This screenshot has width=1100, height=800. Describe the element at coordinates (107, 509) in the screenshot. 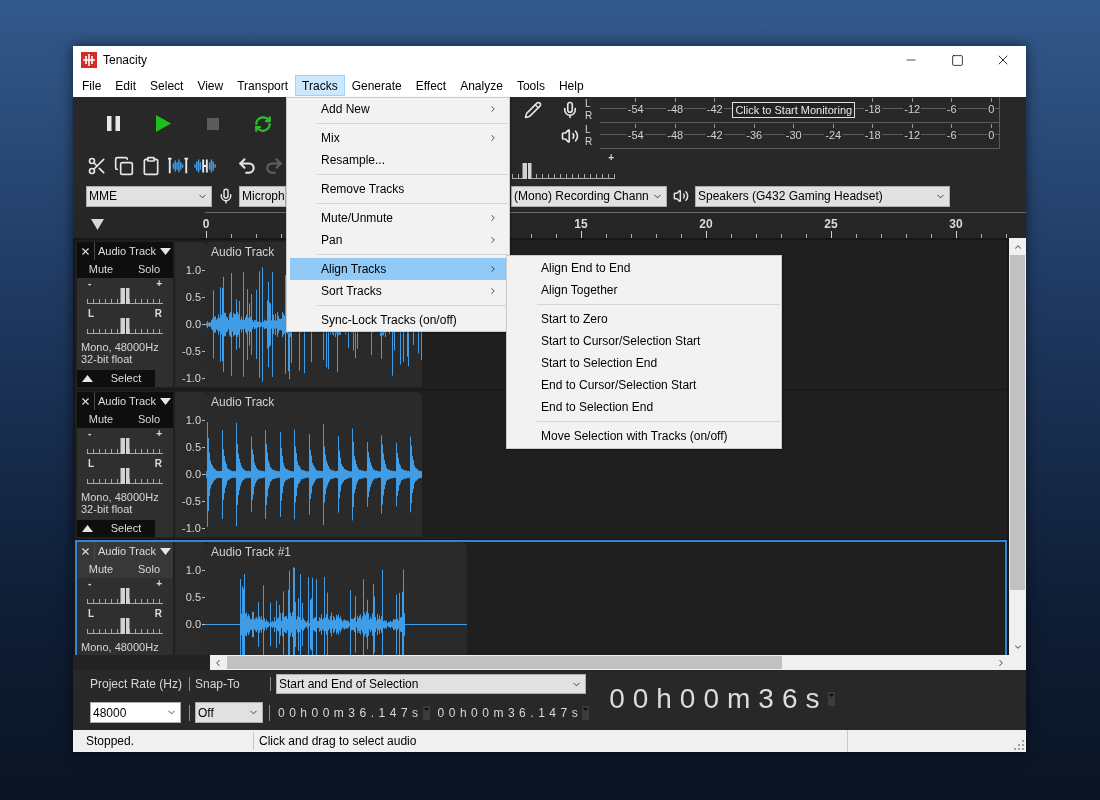

I see `track-format-text: 32-bit float` at that location.